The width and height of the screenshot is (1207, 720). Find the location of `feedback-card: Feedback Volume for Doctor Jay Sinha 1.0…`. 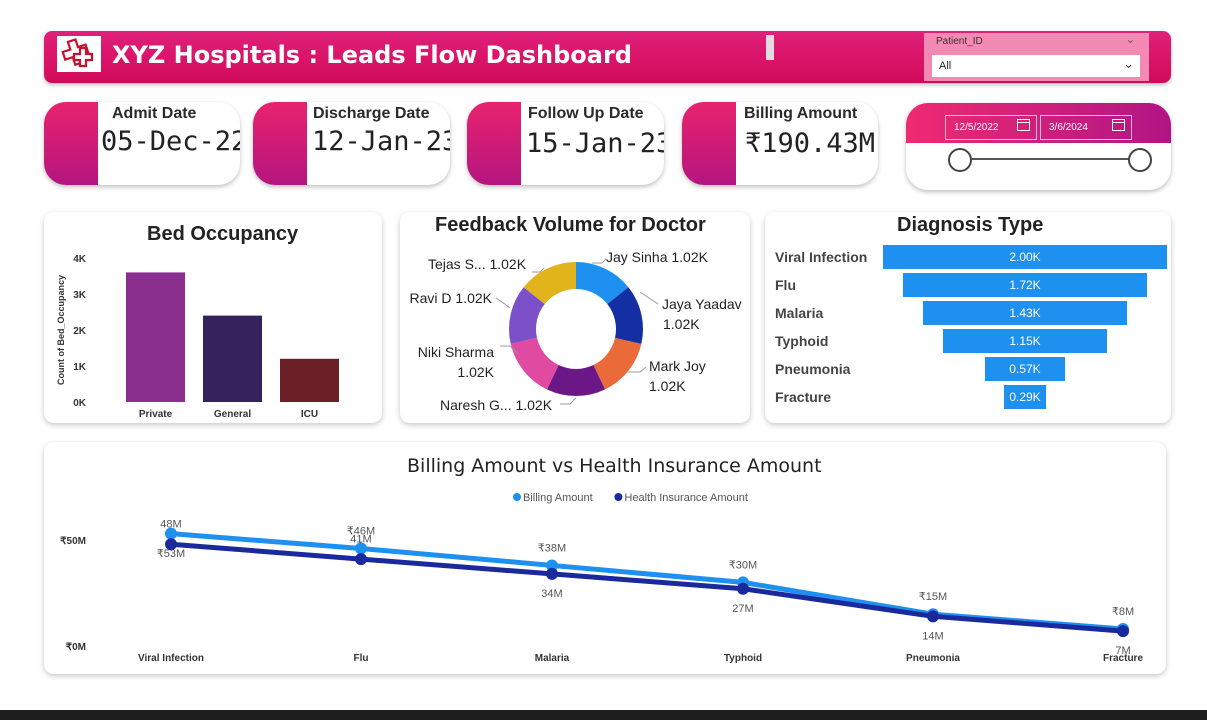

feedback-card: Feedback Volume for Doctor Jay Sinha 1.0… is located at coordinates (575, 317).